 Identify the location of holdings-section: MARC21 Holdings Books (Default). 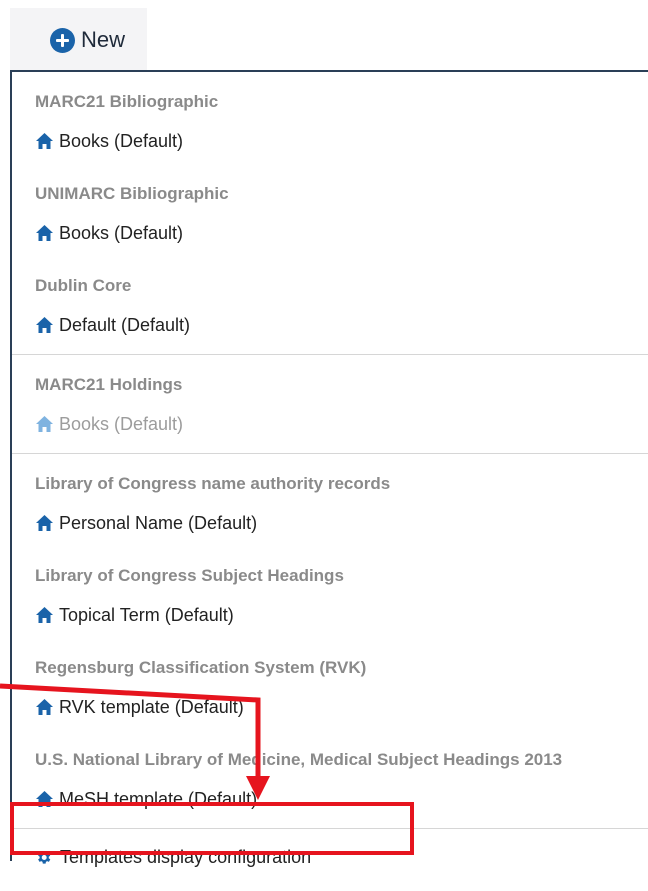
(330, 404).